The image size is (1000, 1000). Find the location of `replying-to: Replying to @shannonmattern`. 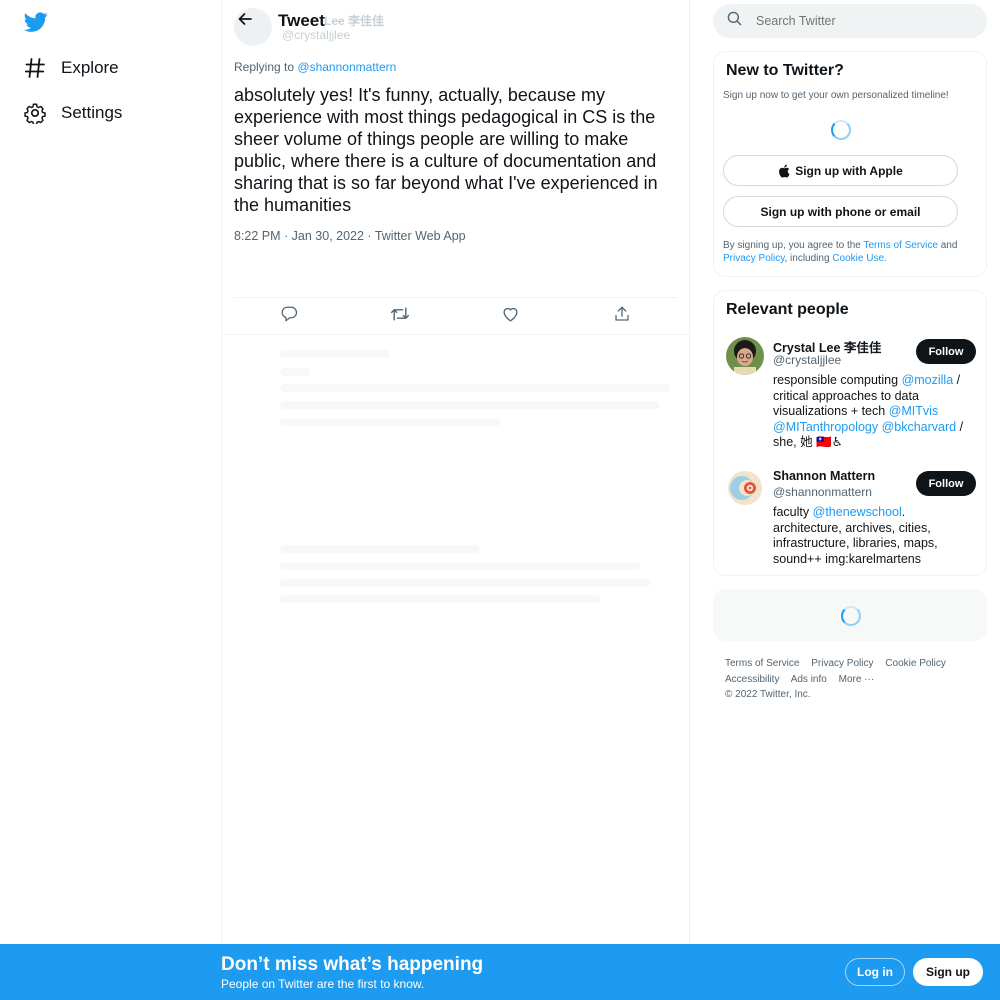

replying-to: Replying to @shannonmattern is located at coordinates (315, 67).